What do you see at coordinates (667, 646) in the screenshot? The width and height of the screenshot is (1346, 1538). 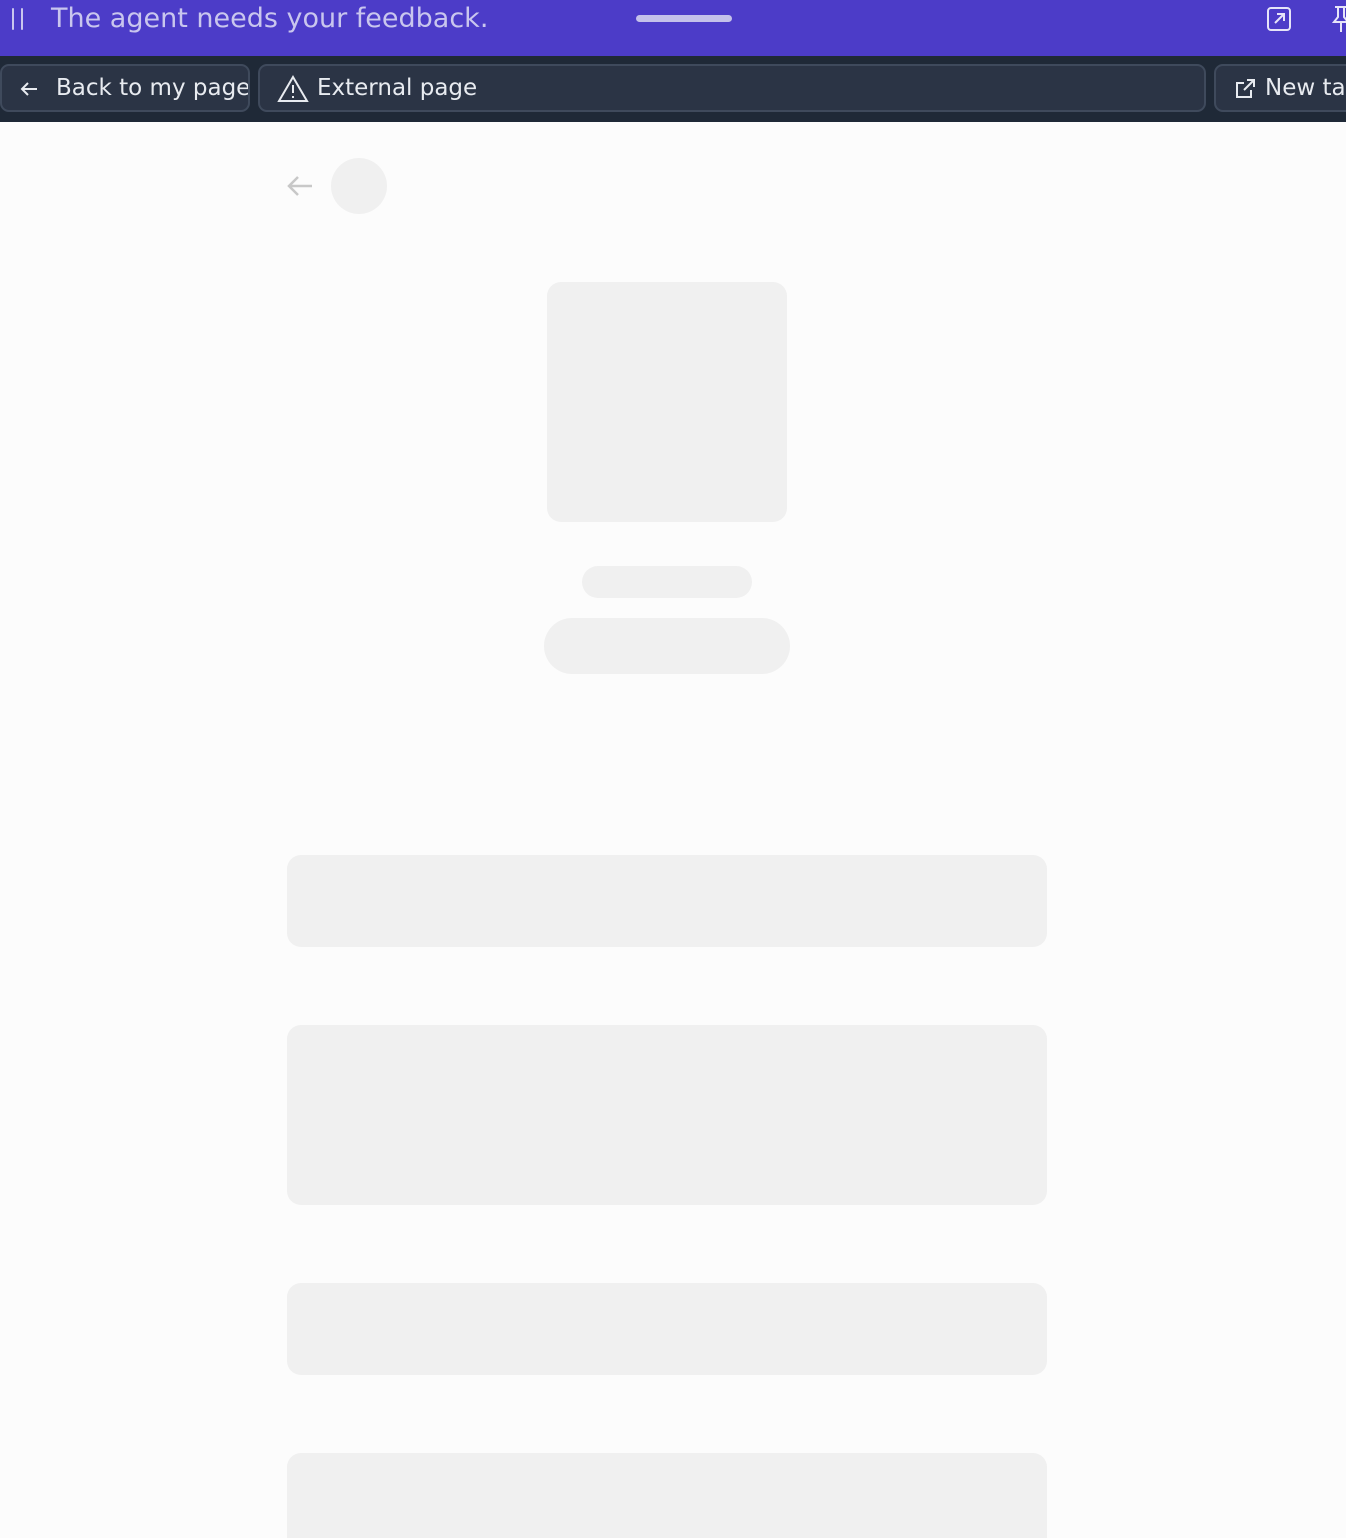 I see `button-skeleton` at bounding box center [667, 646].